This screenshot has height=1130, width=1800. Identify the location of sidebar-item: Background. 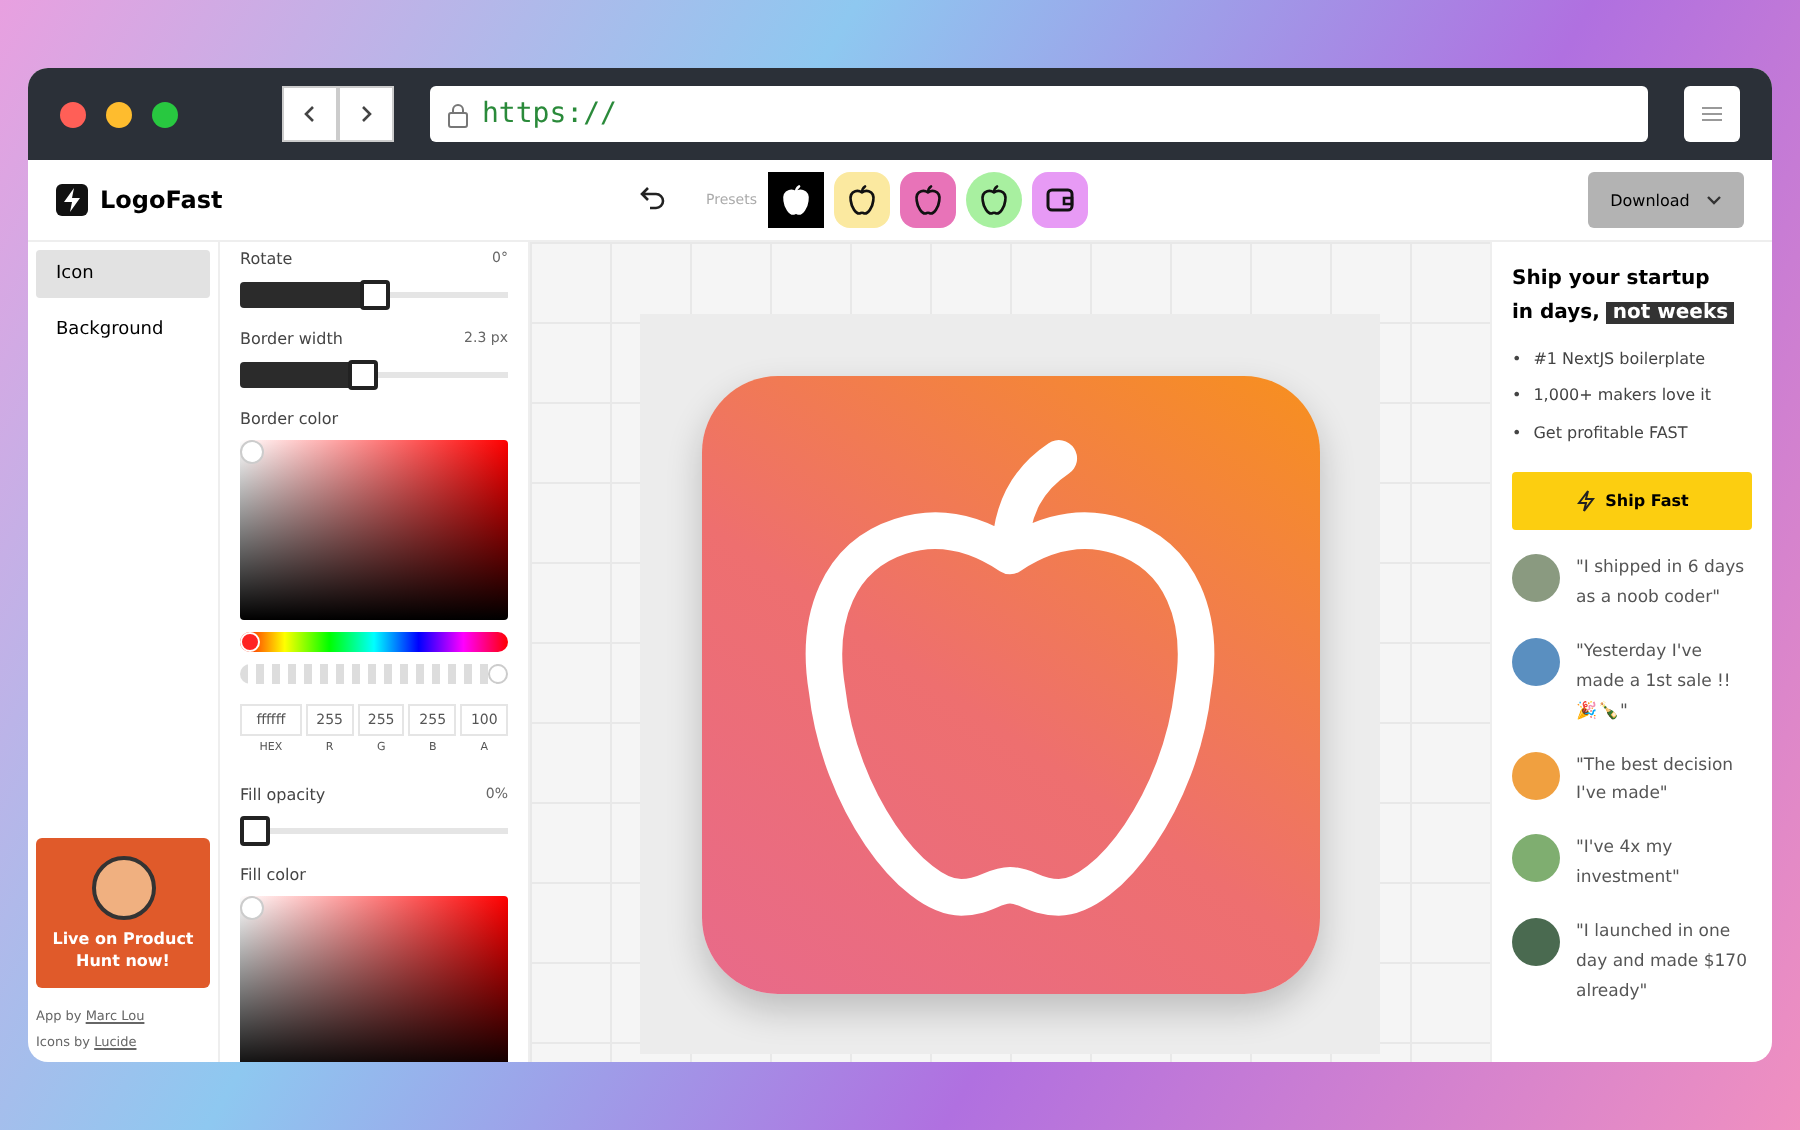
(123, 330).